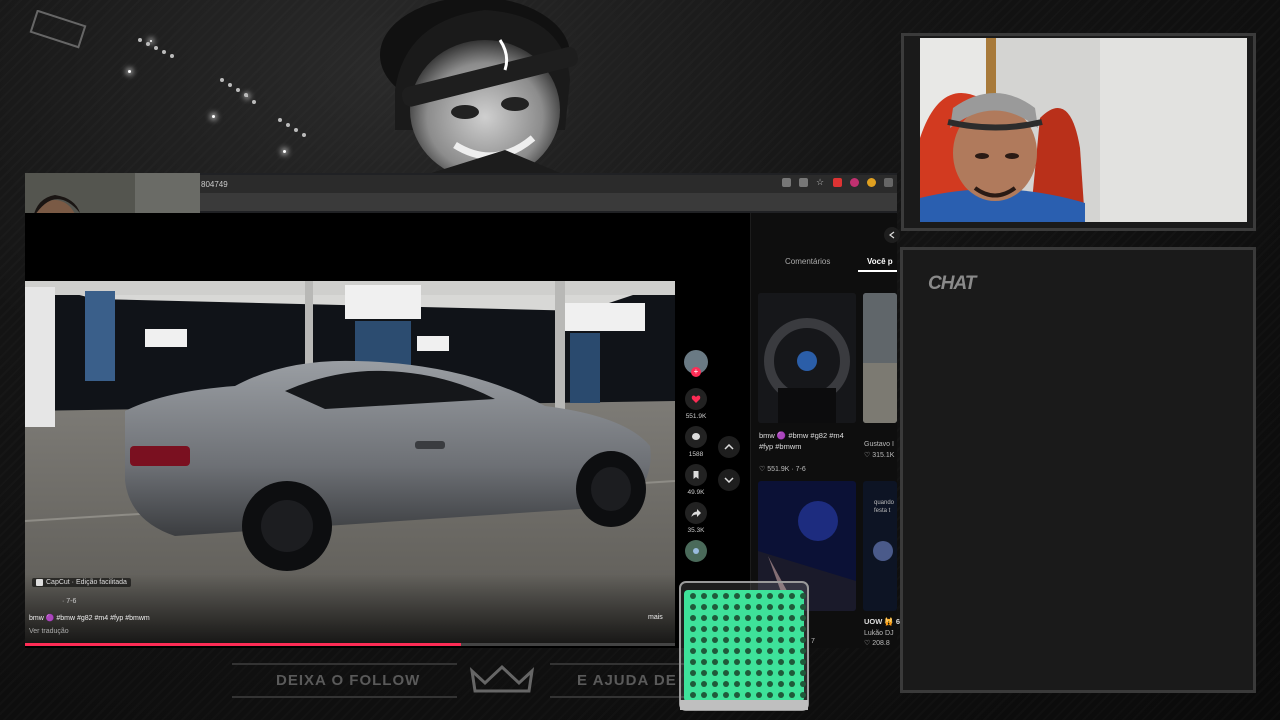 The image size is (1280, 720). I want to click on music-disc-icon, so click(696, 551).